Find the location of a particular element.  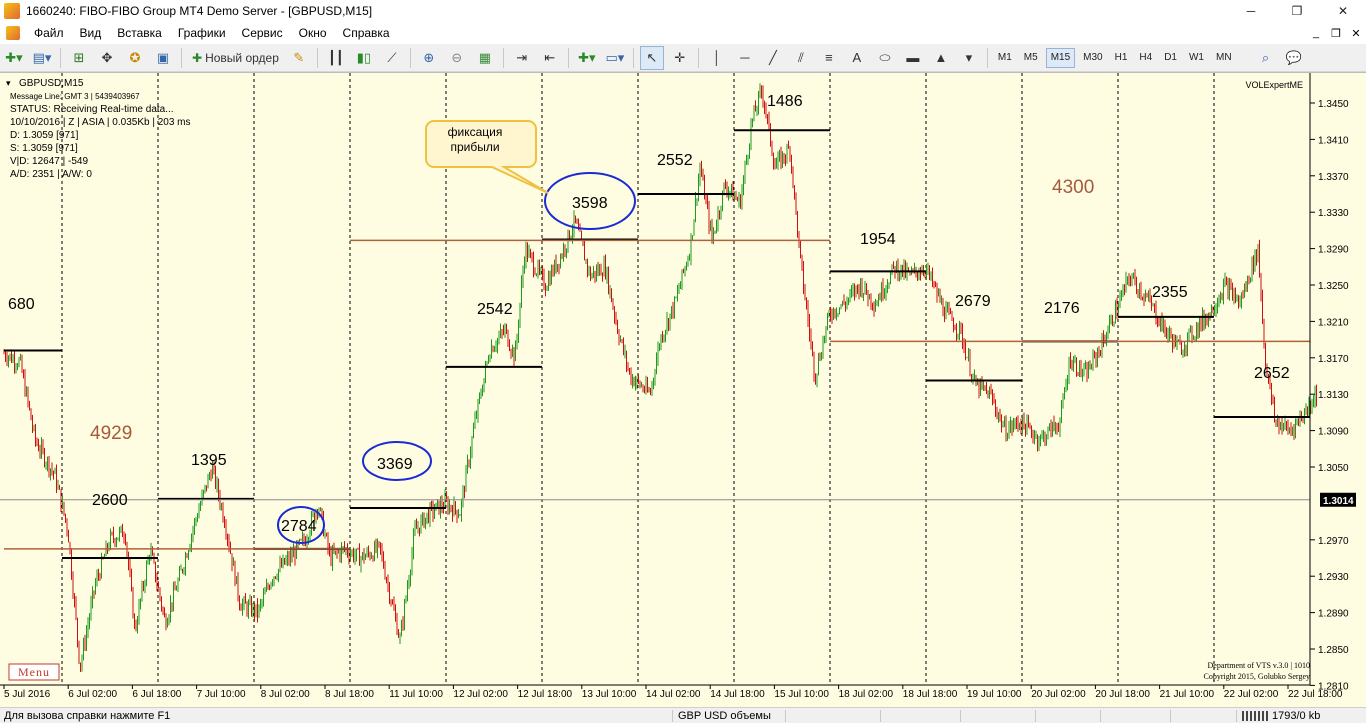

autotrading-icon: ✎ is located at coordinates (299, 58).